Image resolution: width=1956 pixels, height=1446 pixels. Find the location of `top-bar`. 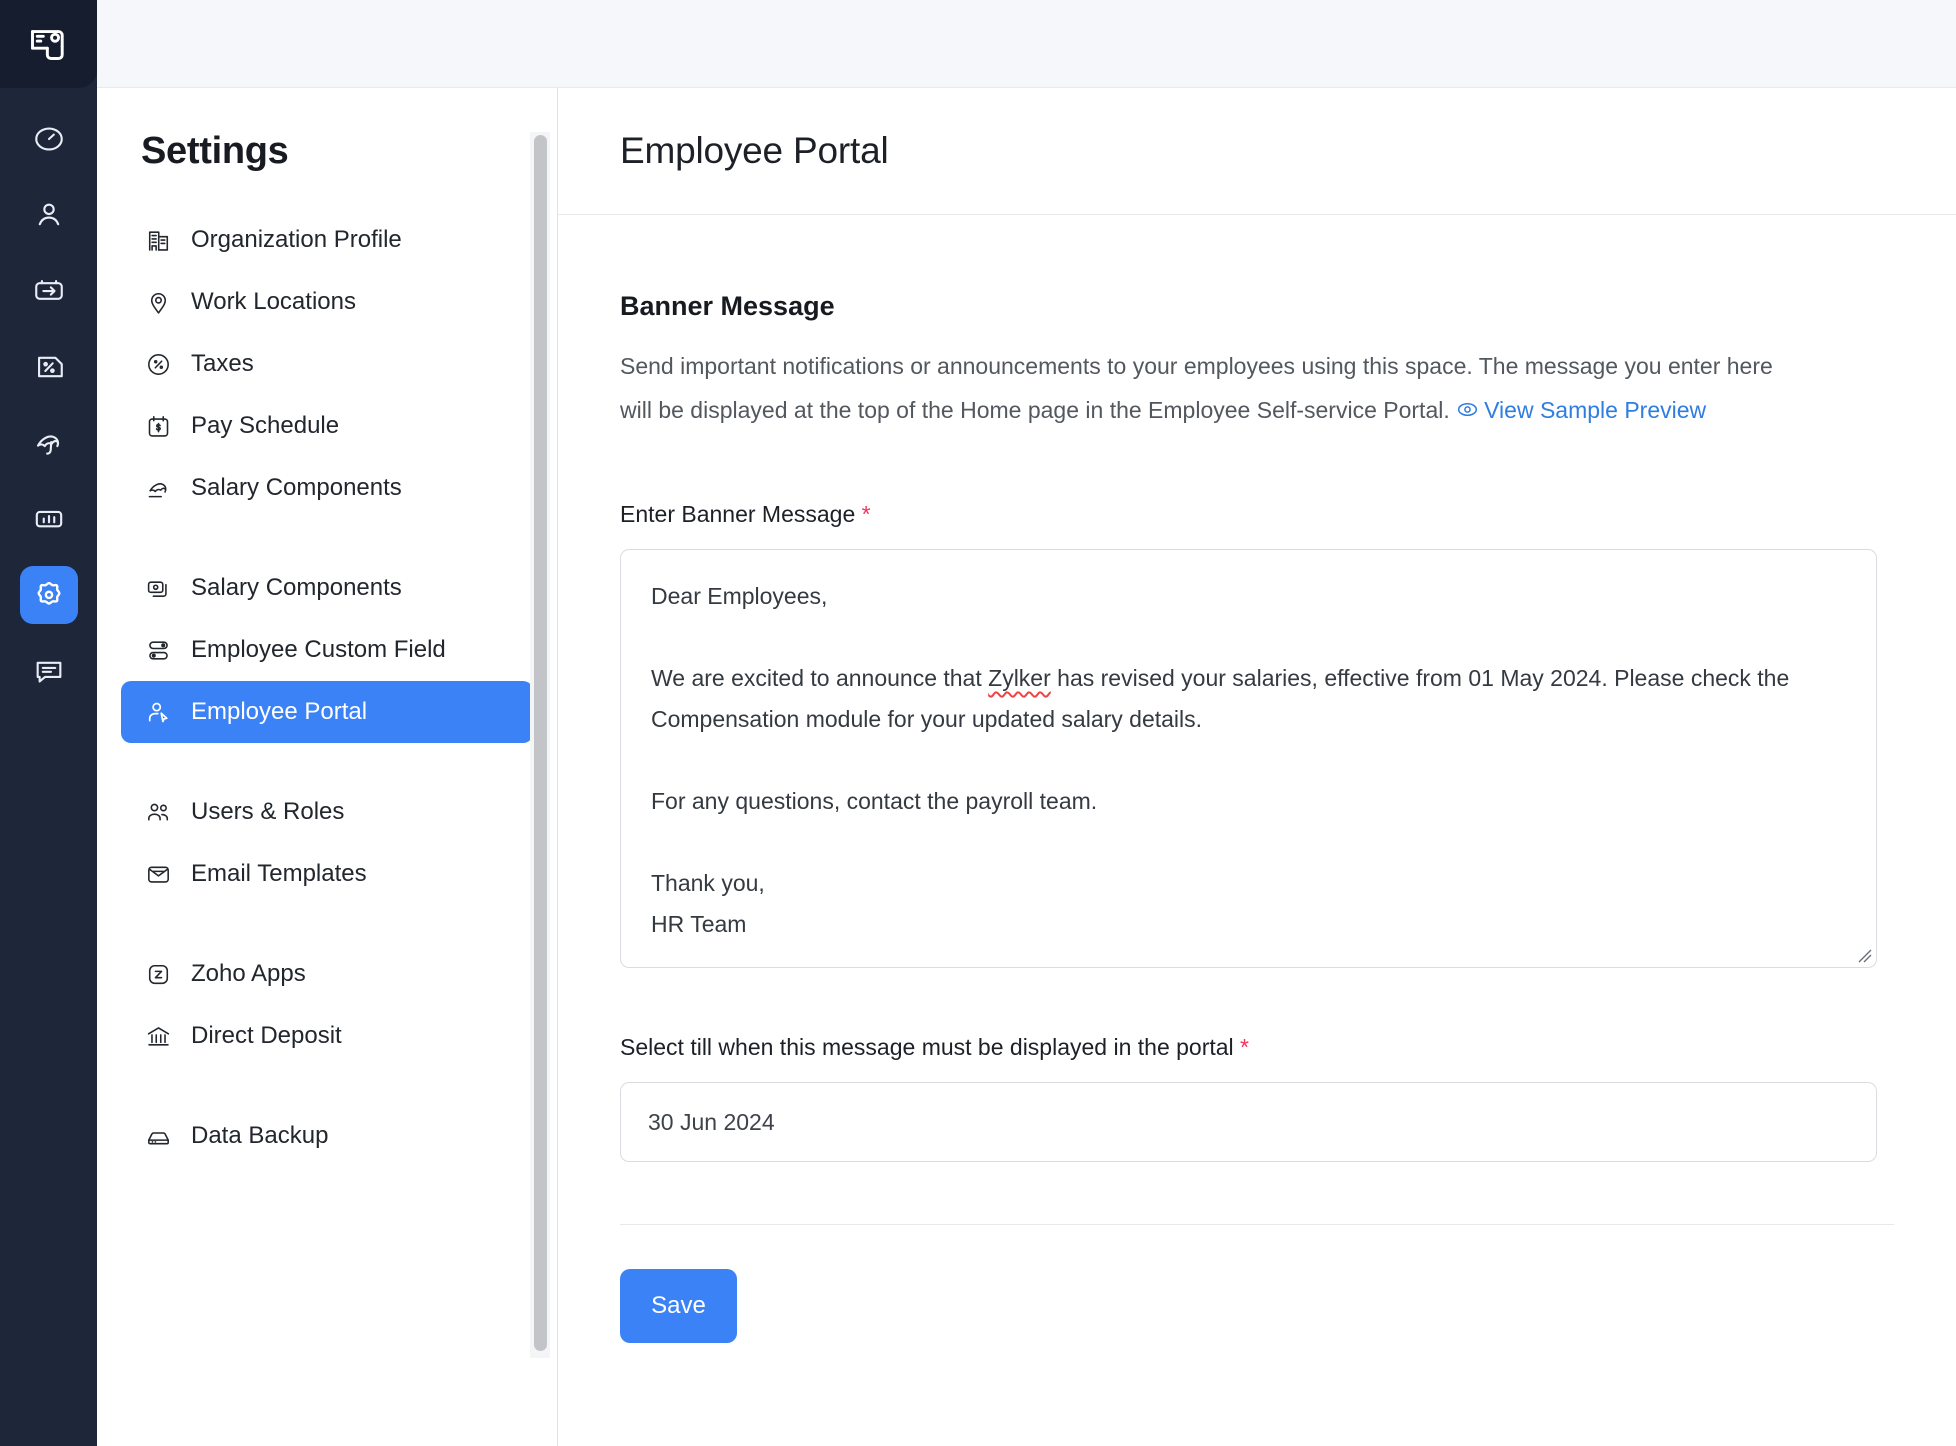

top-bar is located at coordinates (1026, 44).